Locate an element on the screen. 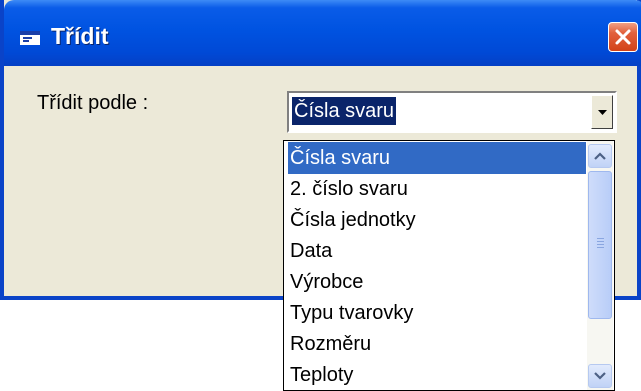  sort-by-label: Třídit podle : is located at coordinates (93, 103).